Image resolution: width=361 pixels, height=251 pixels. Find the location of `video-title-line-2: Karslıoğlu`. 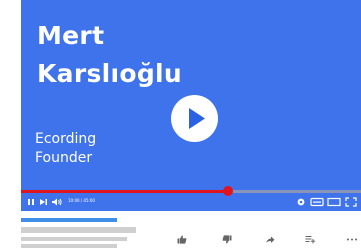

video-title-line-2: Karslıoğlu is located at coordinates (110, 73).